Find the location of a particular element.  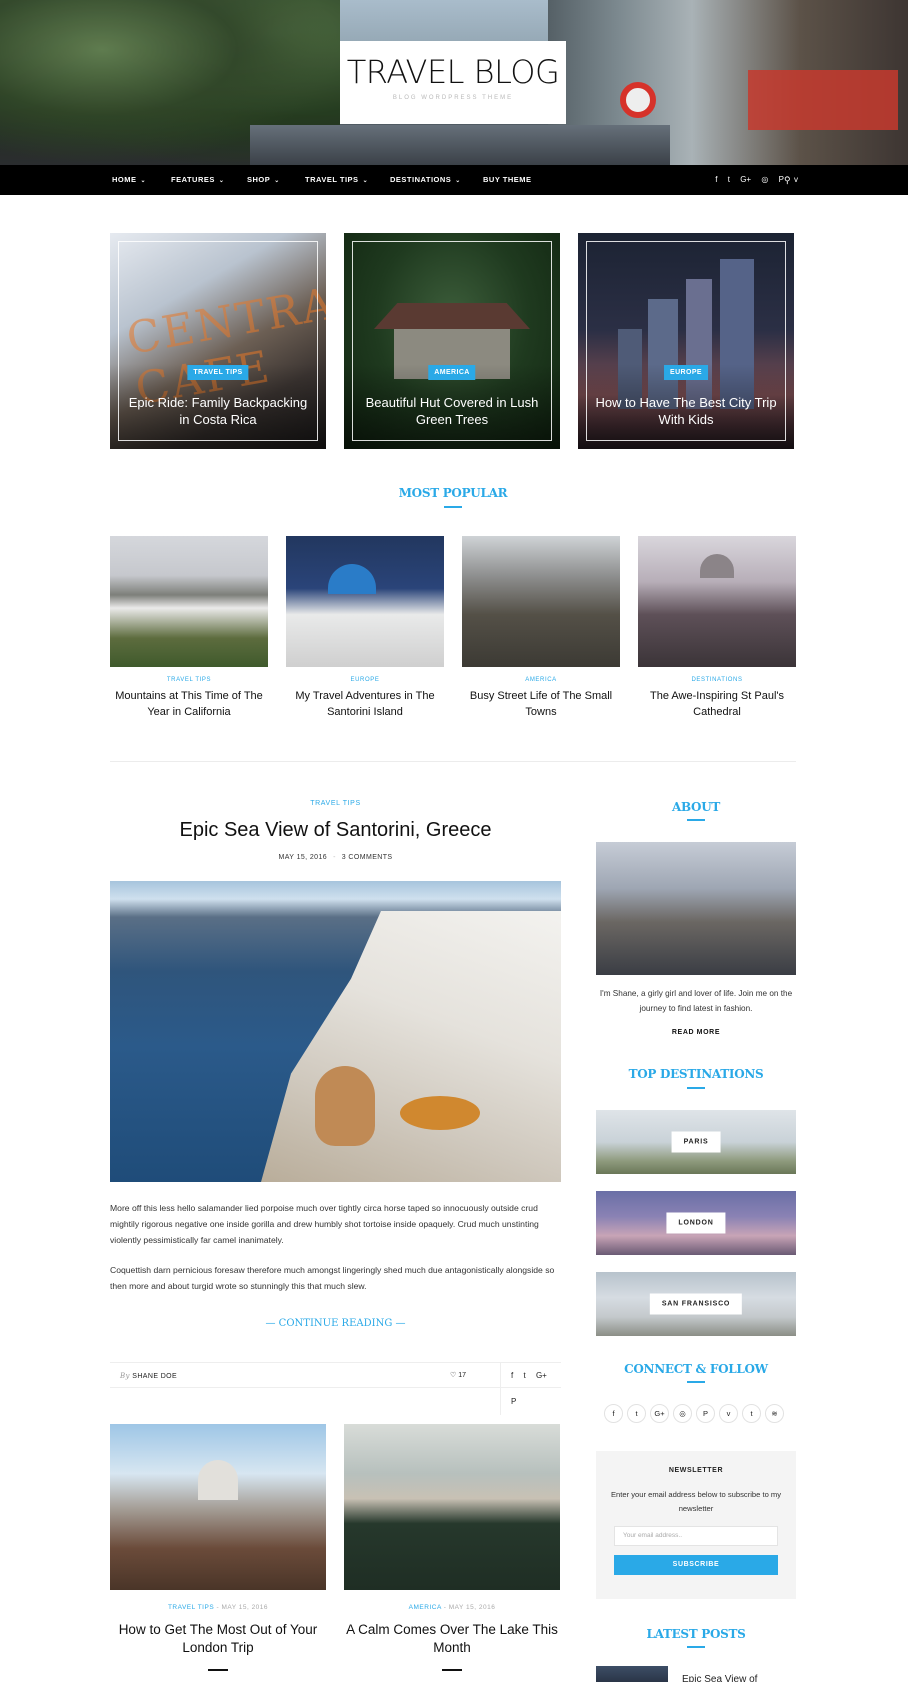

nav-item-shop: SHOP ⌄ is located at coordinates (263, 180).